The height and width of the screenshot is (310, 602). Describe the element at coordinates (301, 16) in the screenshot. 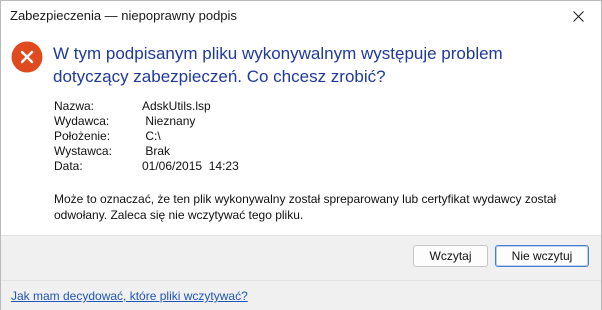

I see `title-bar: Zabezpieczenia — niepoprawny podpis` at that location.